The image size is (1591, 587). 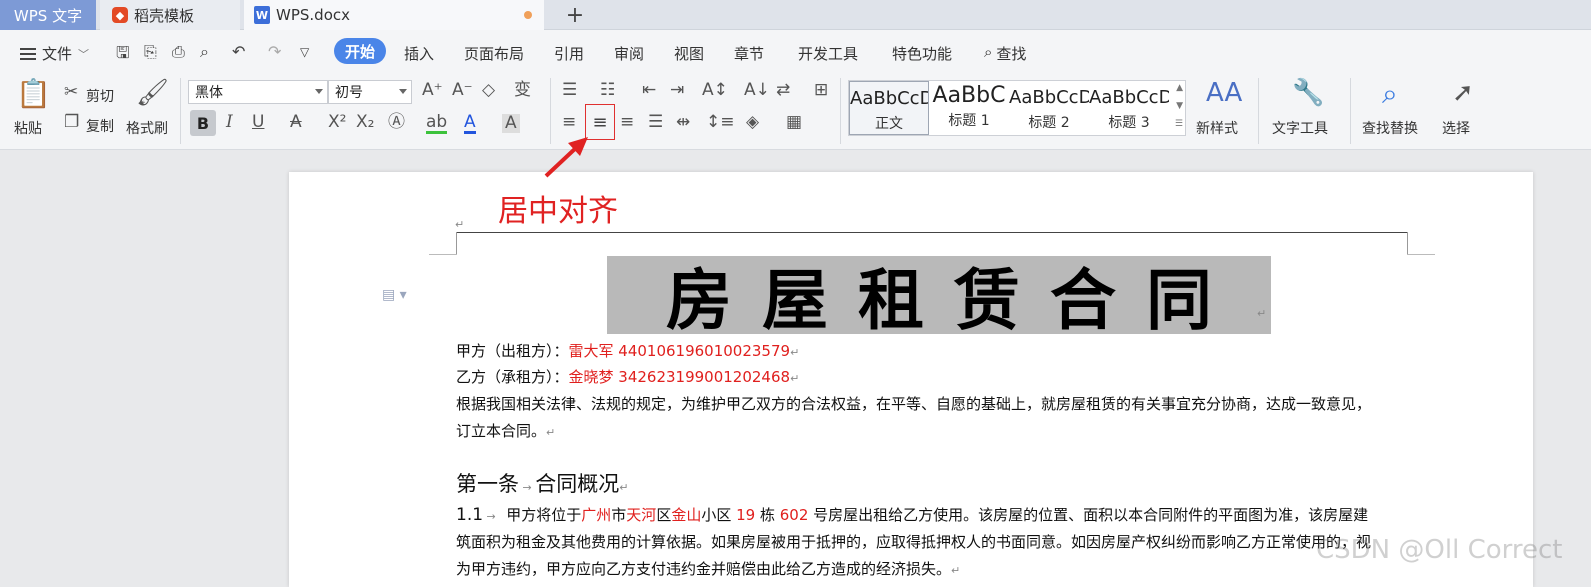 What do you see at coordinates (1390, 94) in the screenshot?
I see `magnifier-icon: ⌕` at bounding box center [1390, 94].